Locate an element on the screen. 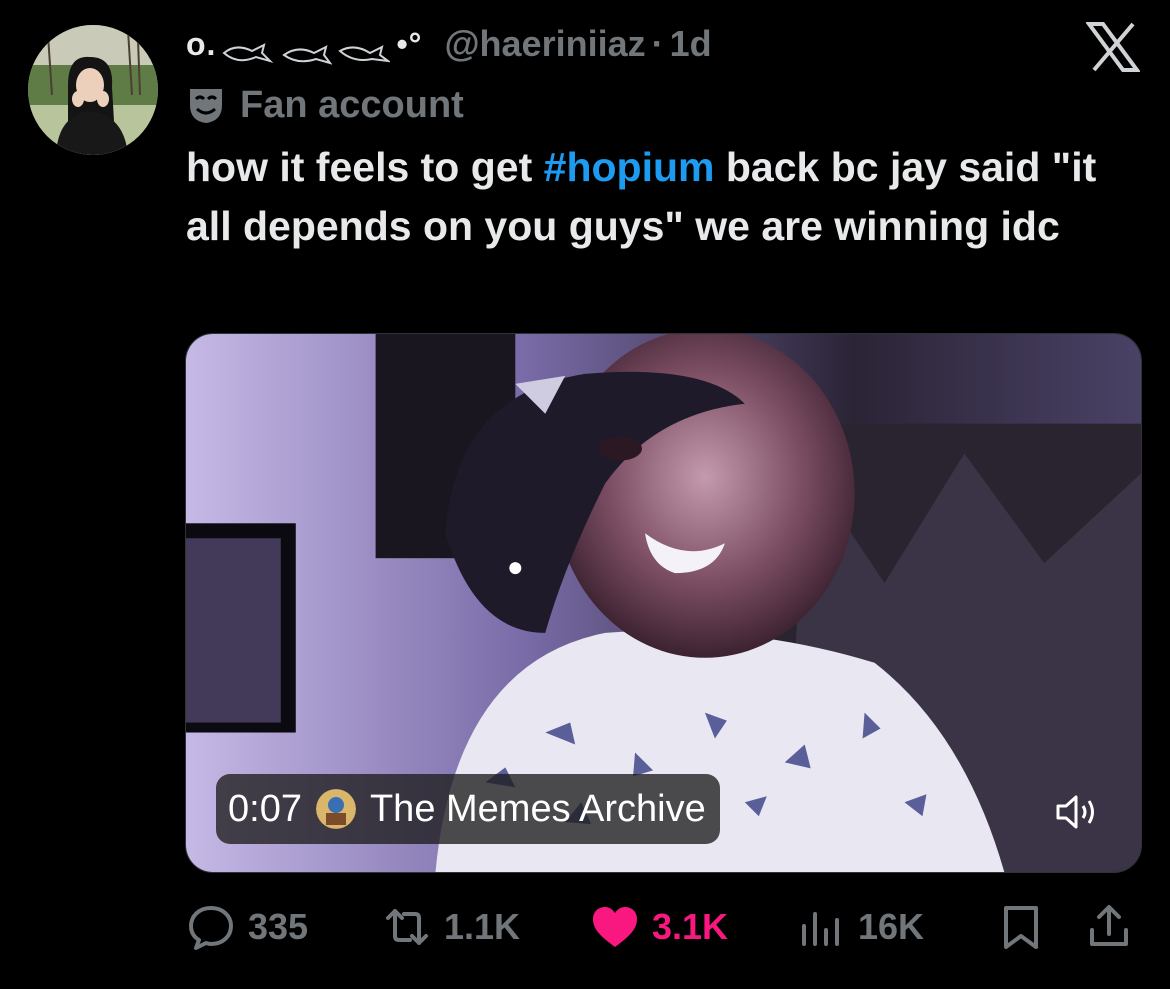 This screenshot has width=1170, height=989. views-button: 16K is located at coordinates (860, 927).